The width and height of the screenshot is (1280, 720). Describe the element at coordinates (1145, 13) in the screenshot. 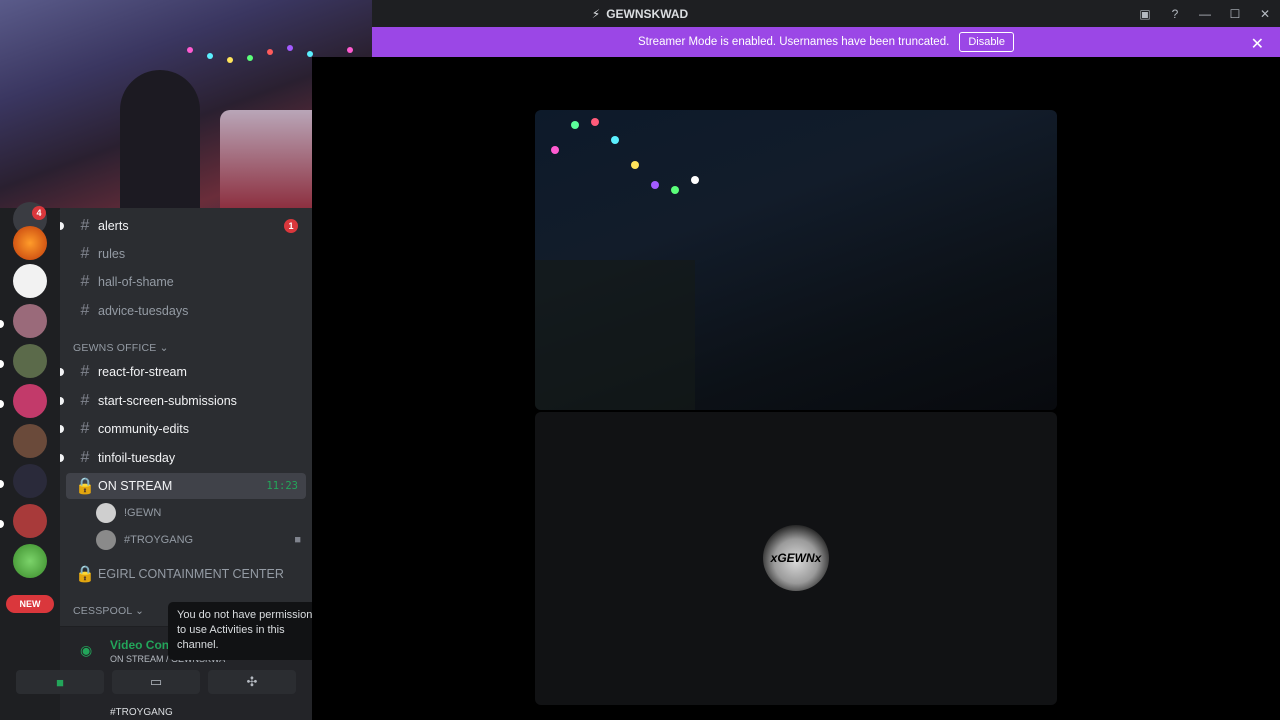

I see `inbox-icon: ▣` at that location.